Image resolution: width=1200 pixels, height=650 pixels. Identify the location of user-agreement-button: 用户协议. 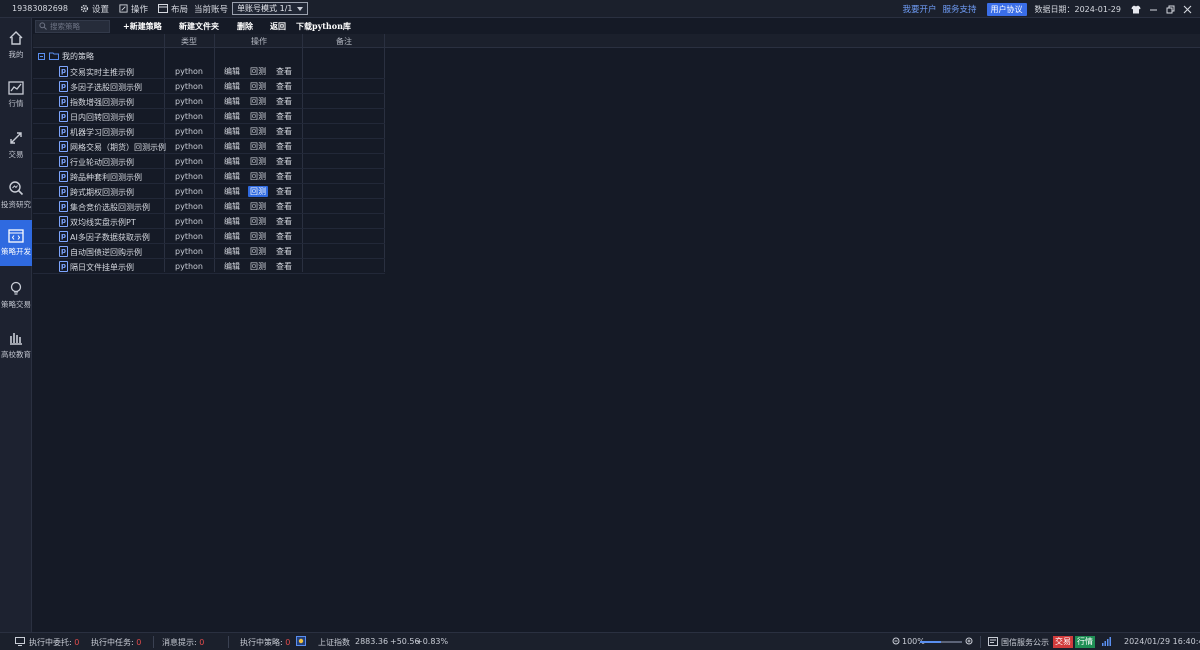
(1006, 9).